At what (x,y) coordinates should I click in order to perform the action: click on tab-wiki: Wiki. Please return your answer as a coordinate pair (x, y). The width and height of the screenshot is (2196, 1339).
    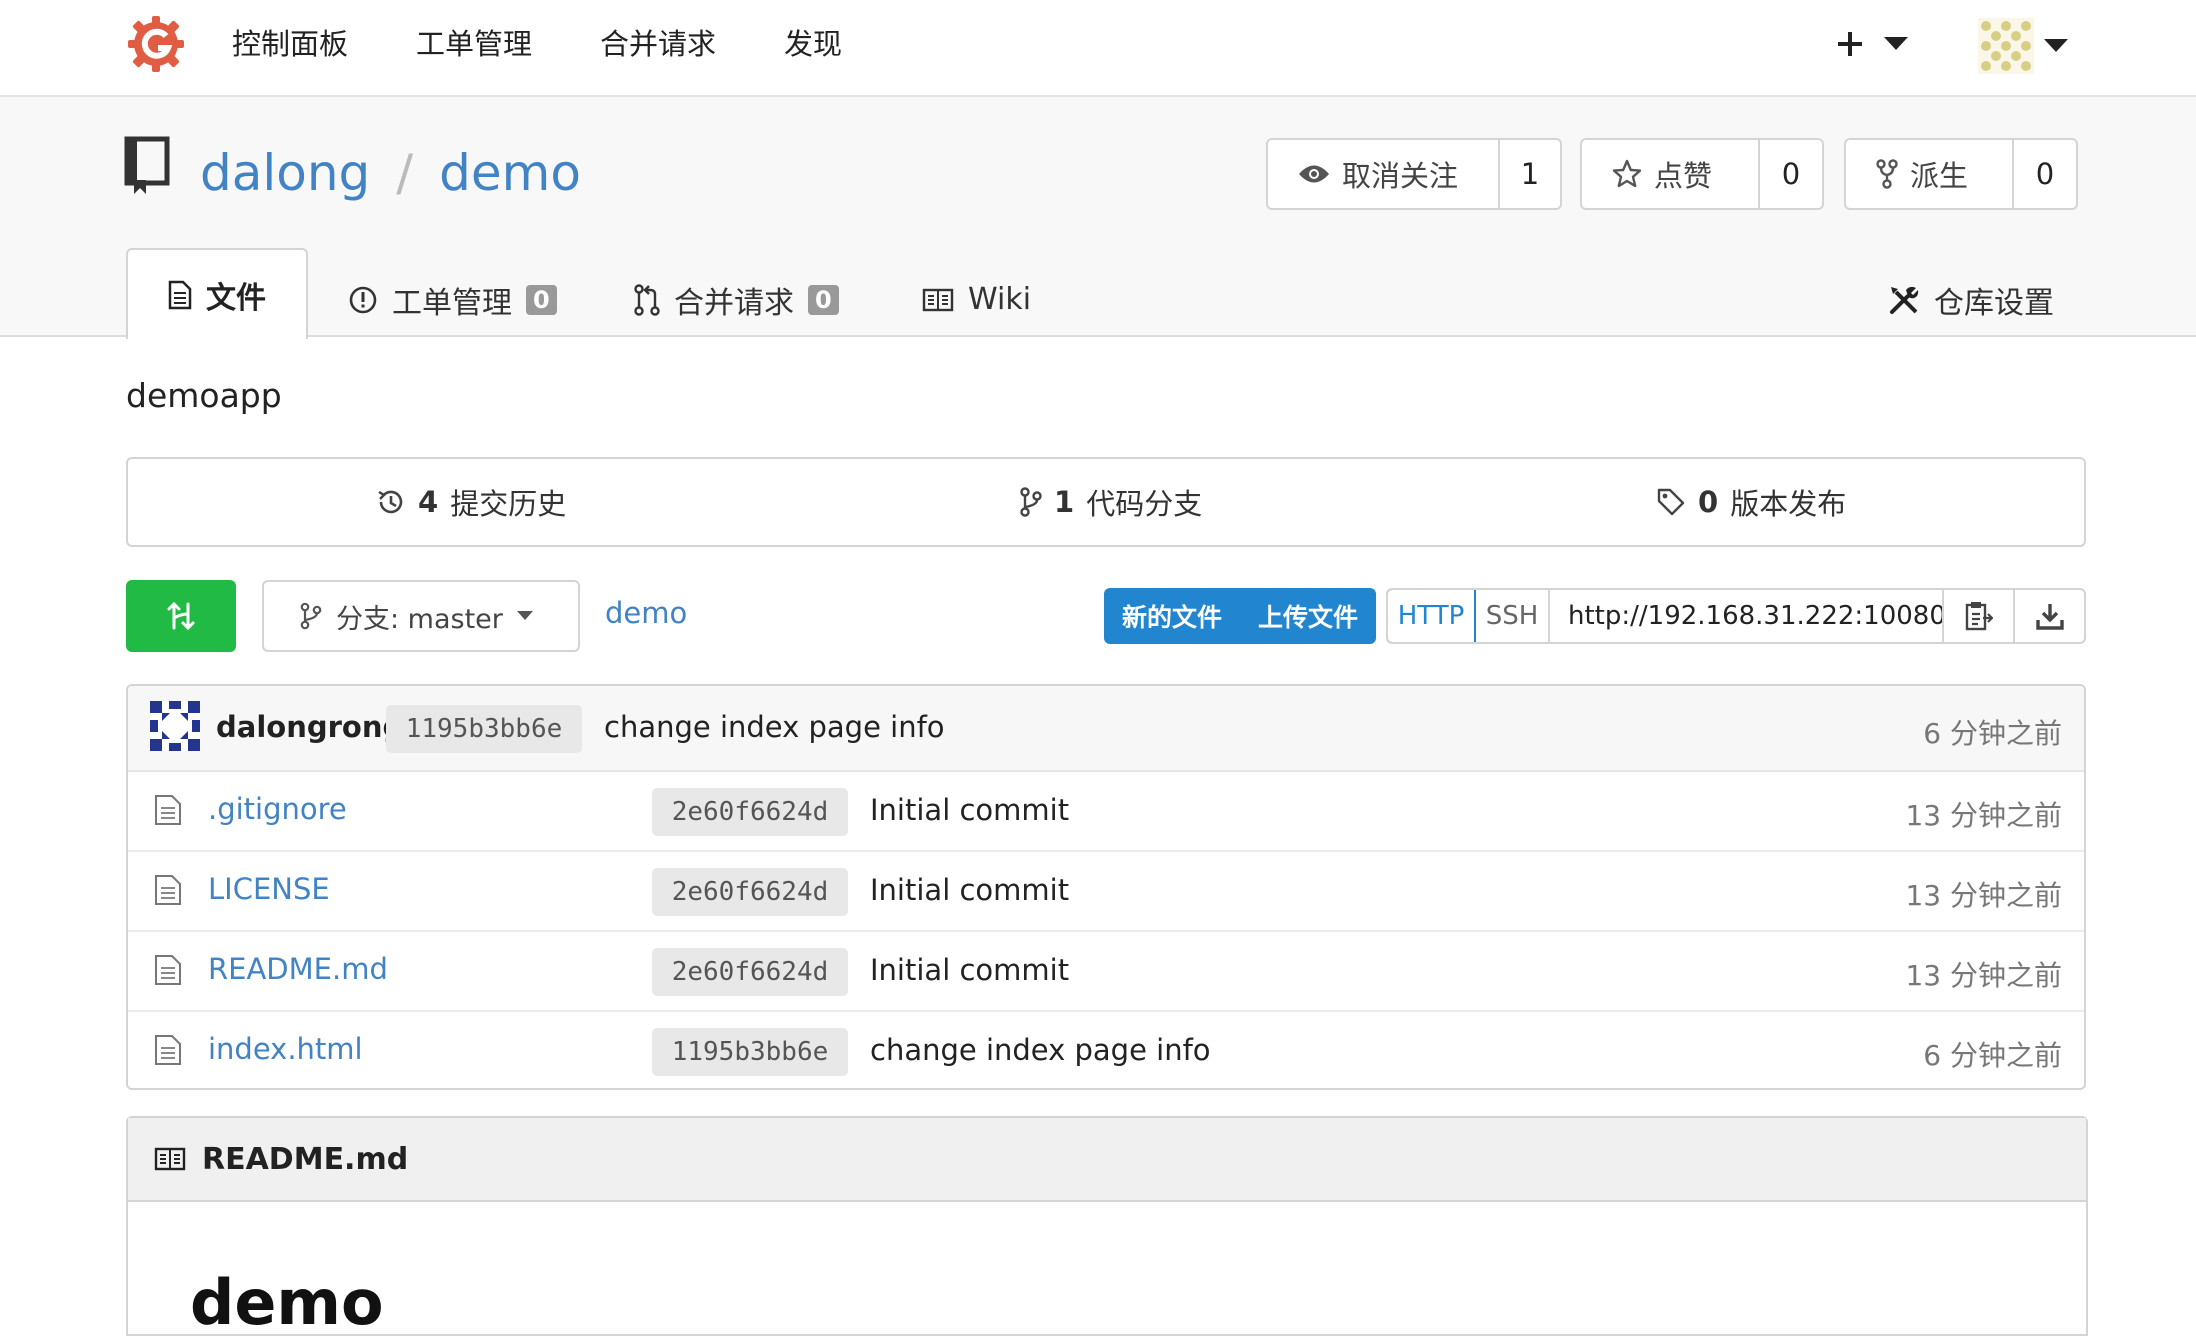
    Looking at the image, I should click on (976, 299).